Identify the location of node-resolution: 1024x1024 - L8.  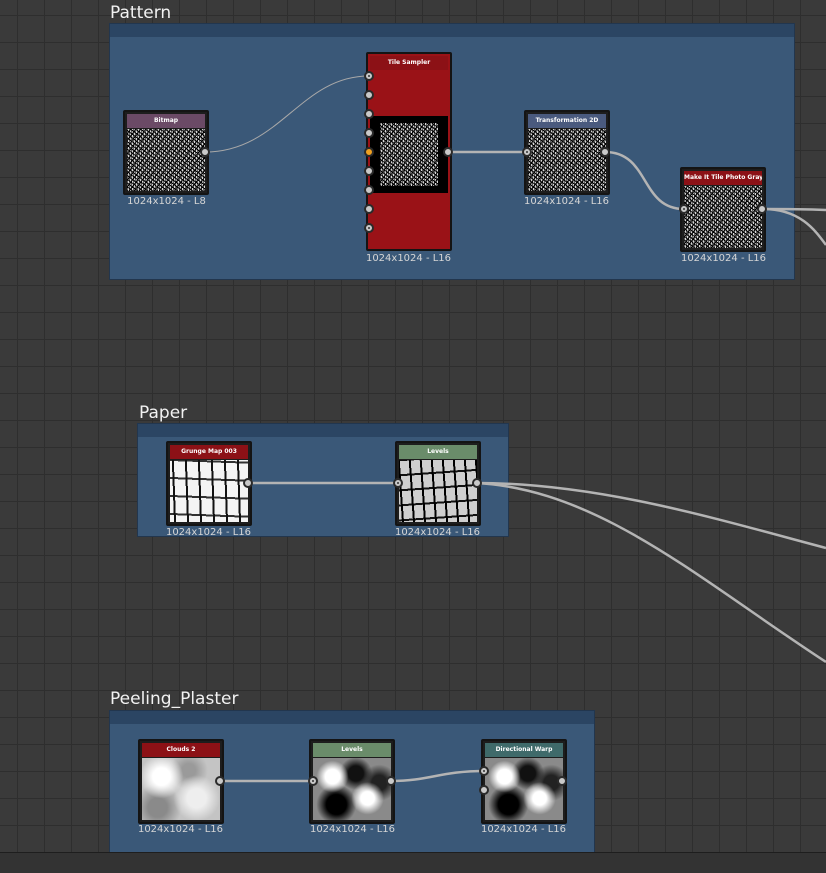
(166, 201).